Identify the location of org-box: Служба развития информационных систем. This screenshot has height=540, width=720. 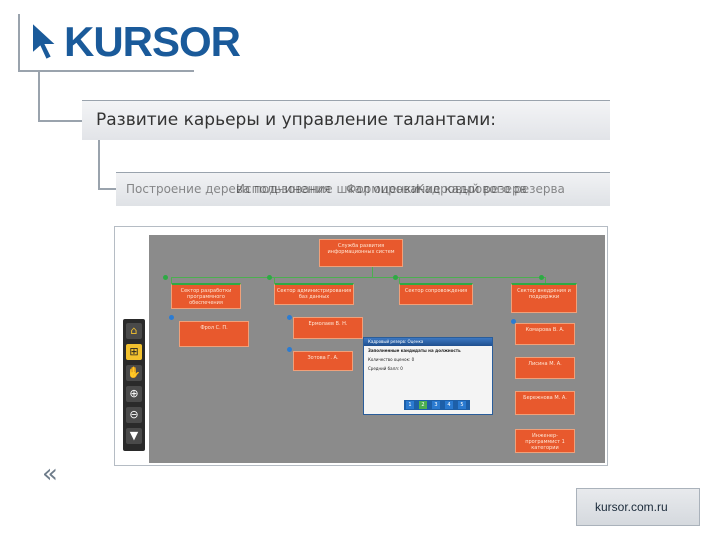
(361, 253).